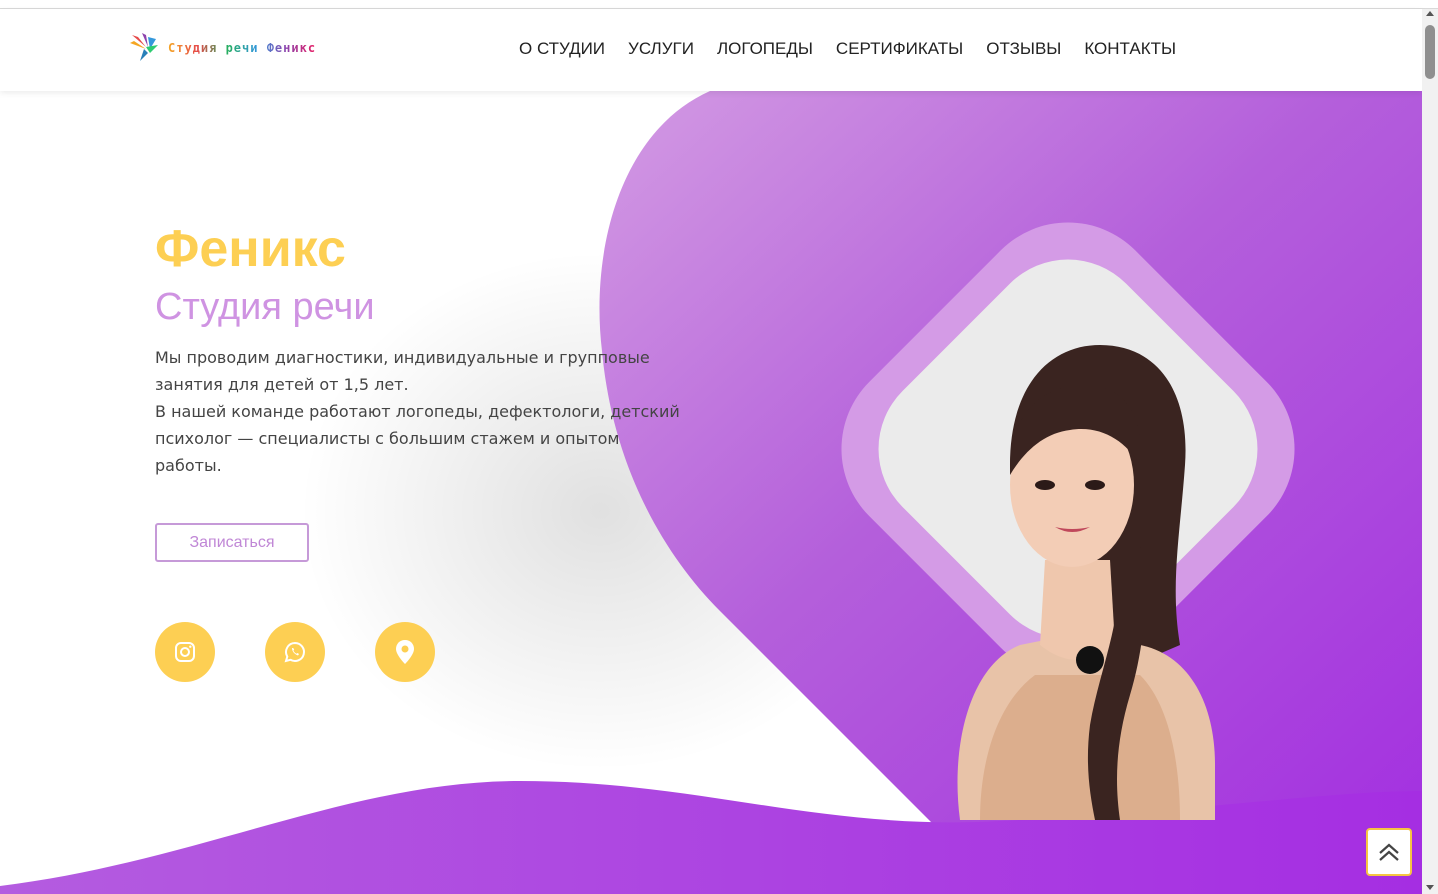  I want to click on location-button, so click(405, 652).